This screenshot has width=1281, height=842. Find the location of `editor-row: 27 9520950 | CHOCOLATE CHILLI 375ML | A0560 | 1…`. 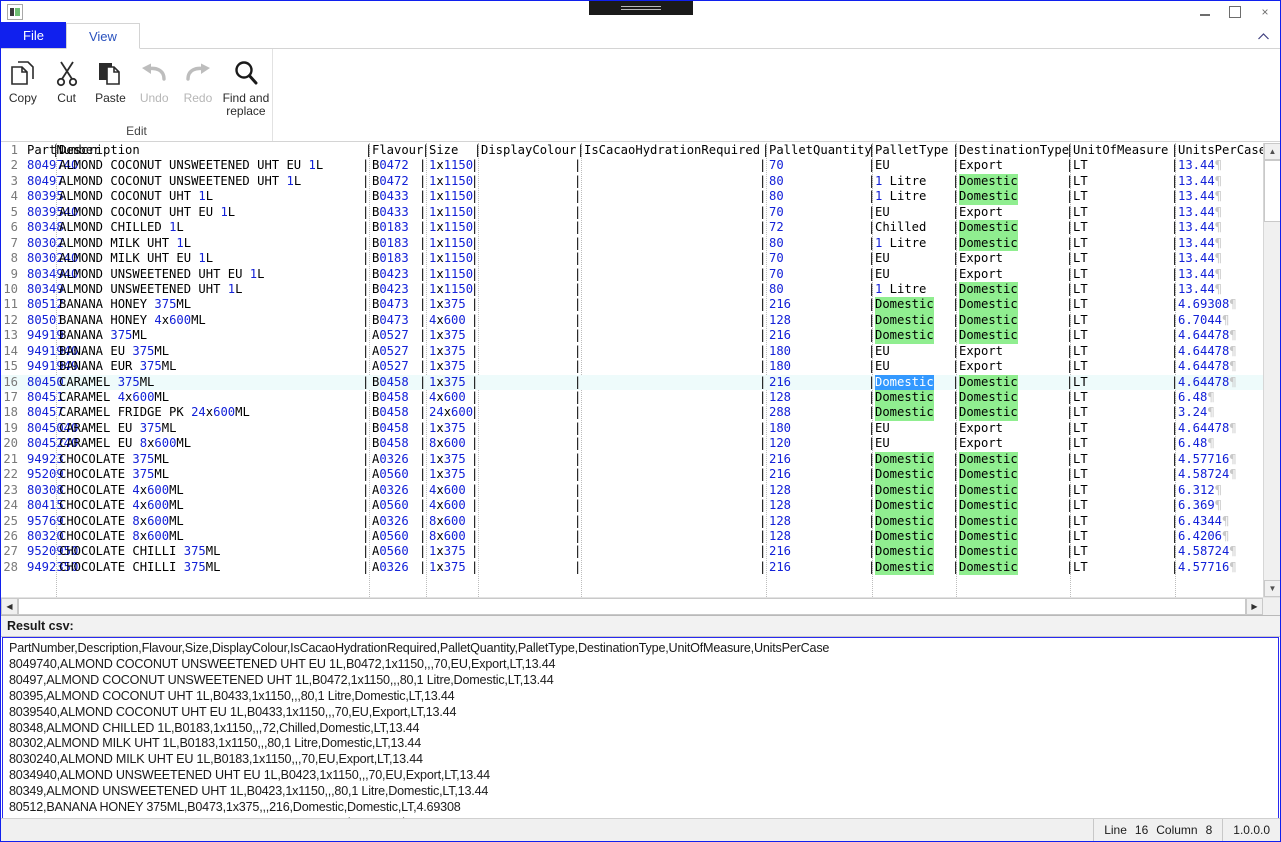

editor-row: 27 9520950 | CHOCOLATE CHILLI 375ML | A0560 | 1… is located at coordinates (632, 552).